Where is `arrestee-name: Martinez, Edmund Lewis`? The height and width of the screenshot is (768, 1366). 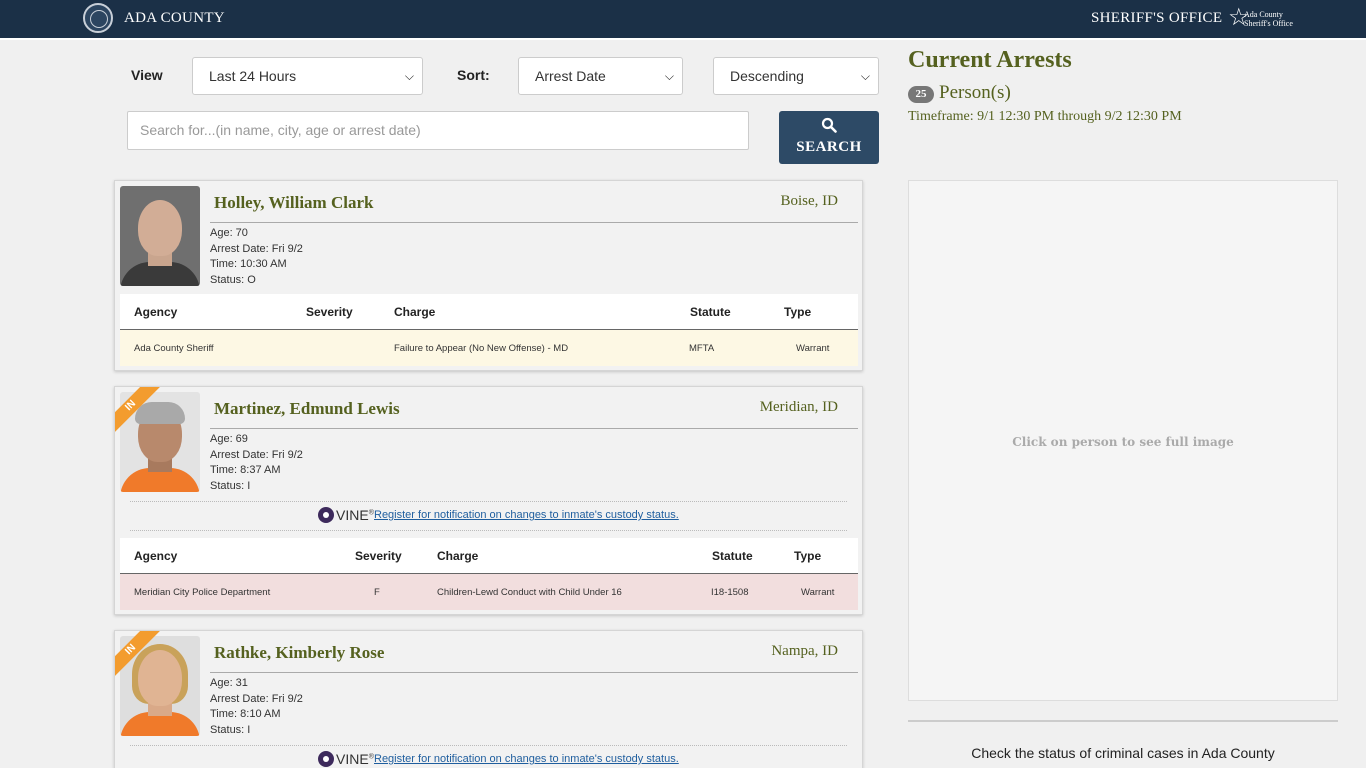 arrestee-name: Martinez, Edmund Lewis is located at coordinates (307, 409).